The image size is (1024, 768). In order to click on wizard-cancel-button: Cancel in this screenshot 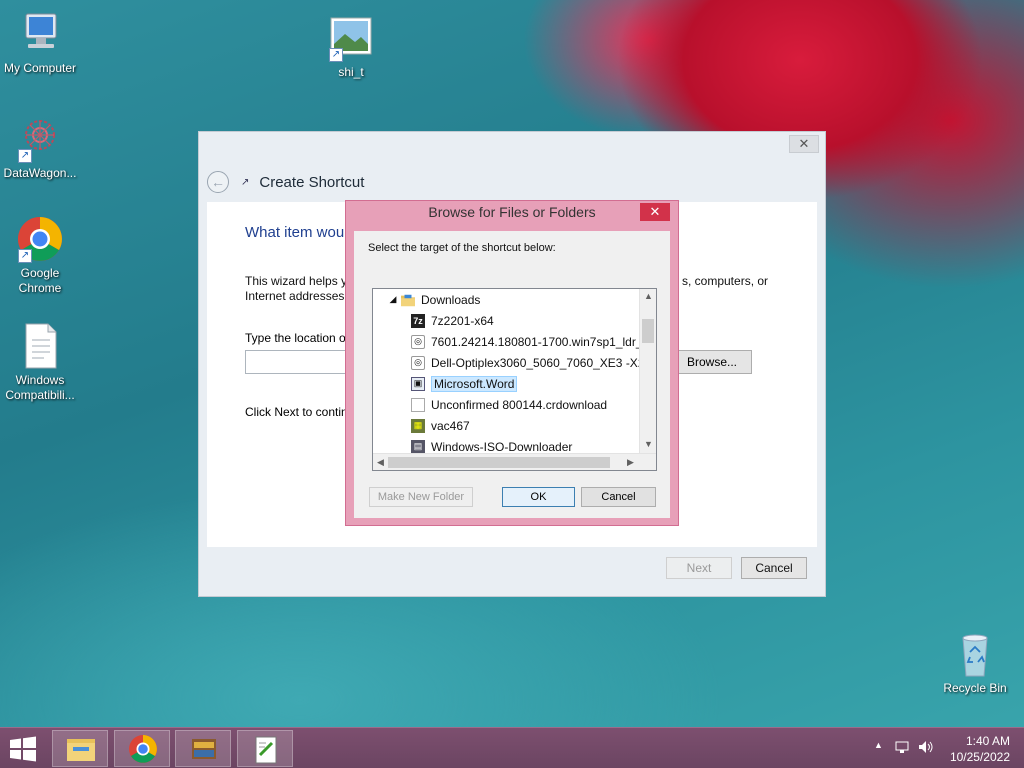, I will do `click(774, 568)`.